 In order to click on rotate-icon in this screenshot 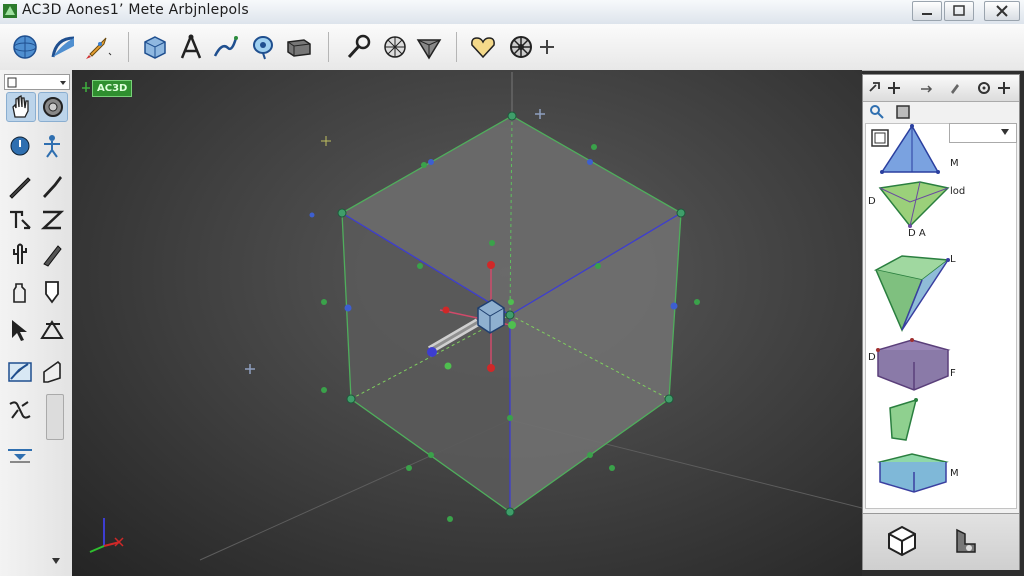, I will do `click(20, 146)`.